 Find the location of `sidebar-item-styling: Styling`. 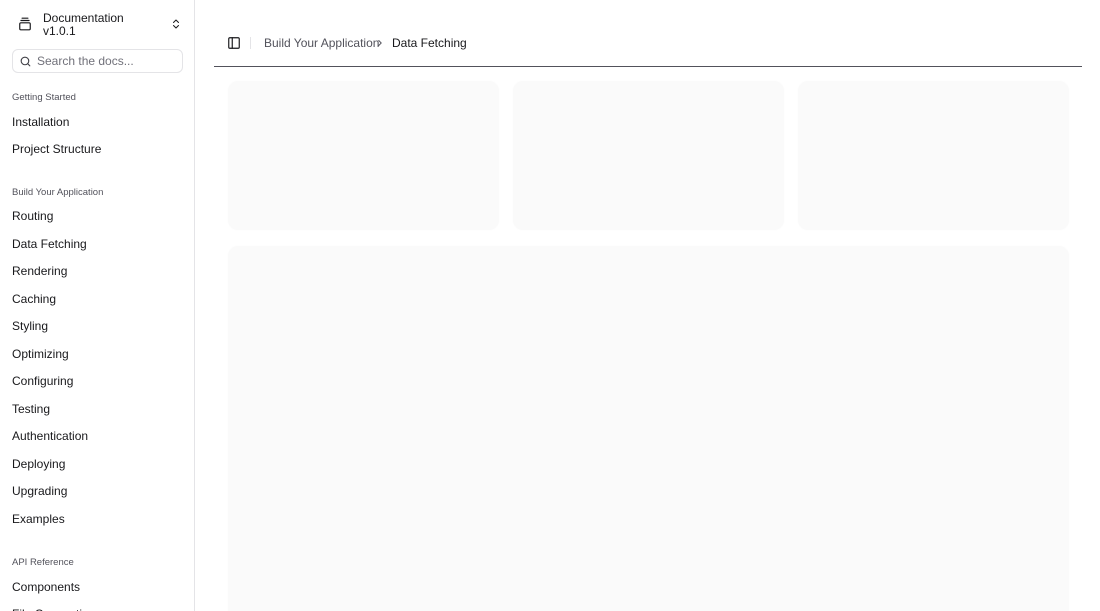

sidebar-item-styling: Styling is located at coordinates (98, 326).